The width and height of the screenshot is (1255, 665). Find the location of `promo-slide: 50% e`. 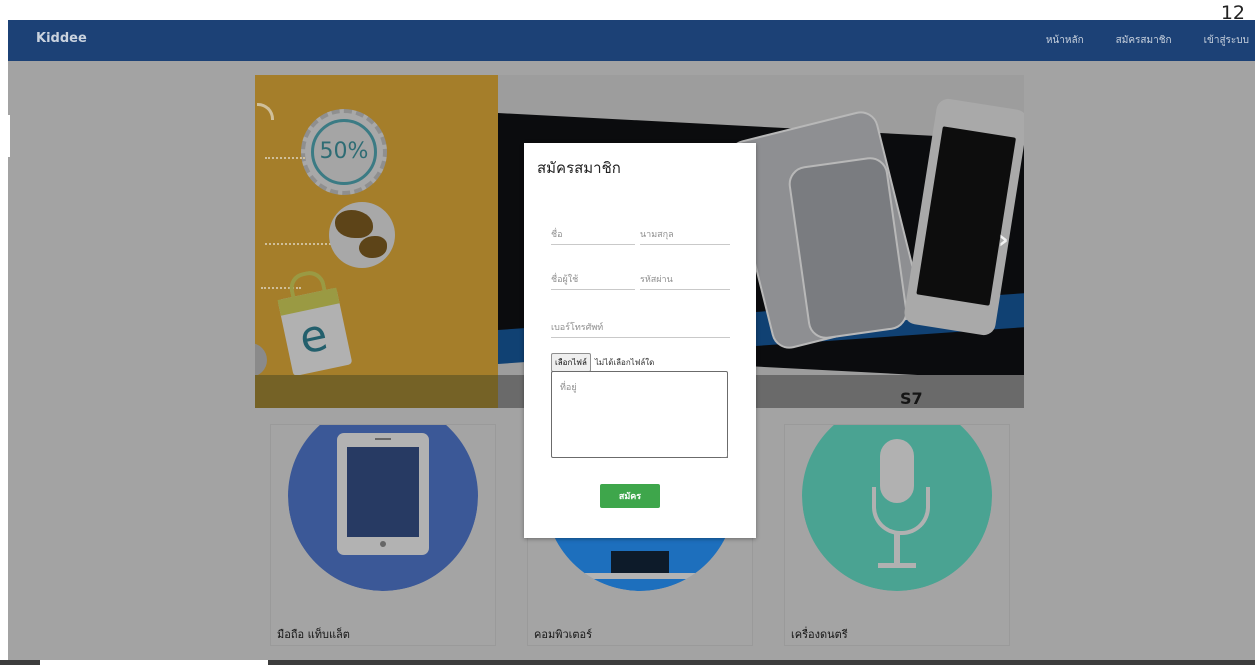

promo-slide: 50% e is located at coordinates (376, 241).